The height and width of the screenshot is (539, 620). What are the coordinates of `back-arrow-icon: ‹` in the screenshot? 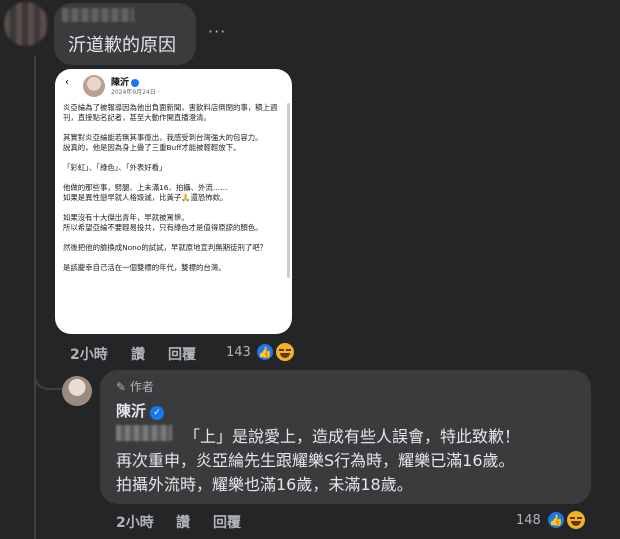 It's located at (67, 82).